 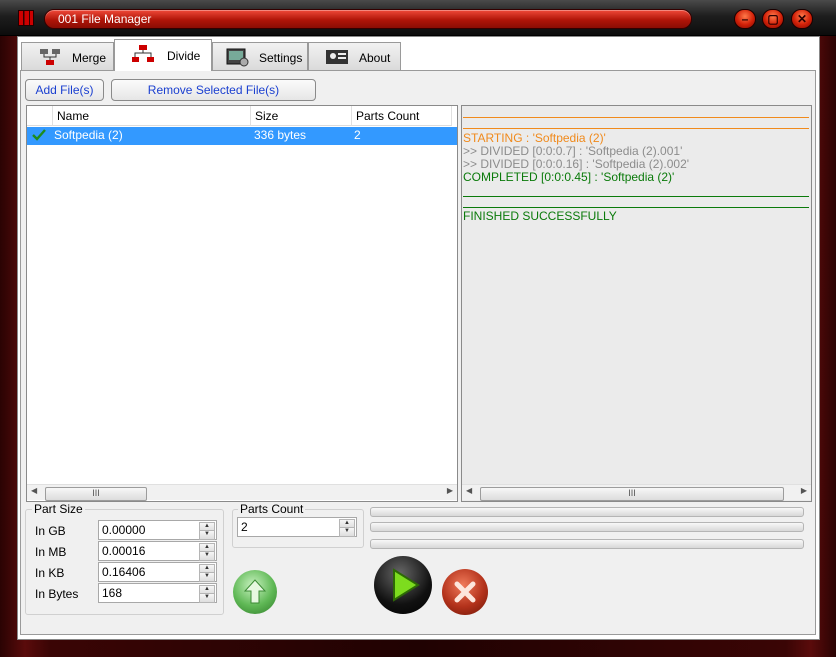 What do you see at coordinates (745, 19) in the screenshot?
I see `minimize-button: –` at bounding box center [745, 19].